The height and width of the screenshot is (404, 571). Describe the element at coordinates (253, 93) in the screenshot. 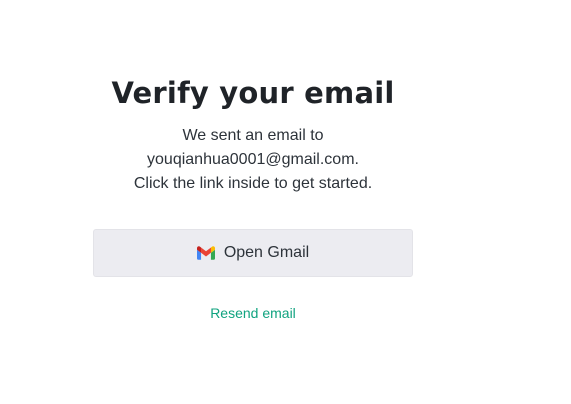

I see `page-title: Verify your email` at that location.